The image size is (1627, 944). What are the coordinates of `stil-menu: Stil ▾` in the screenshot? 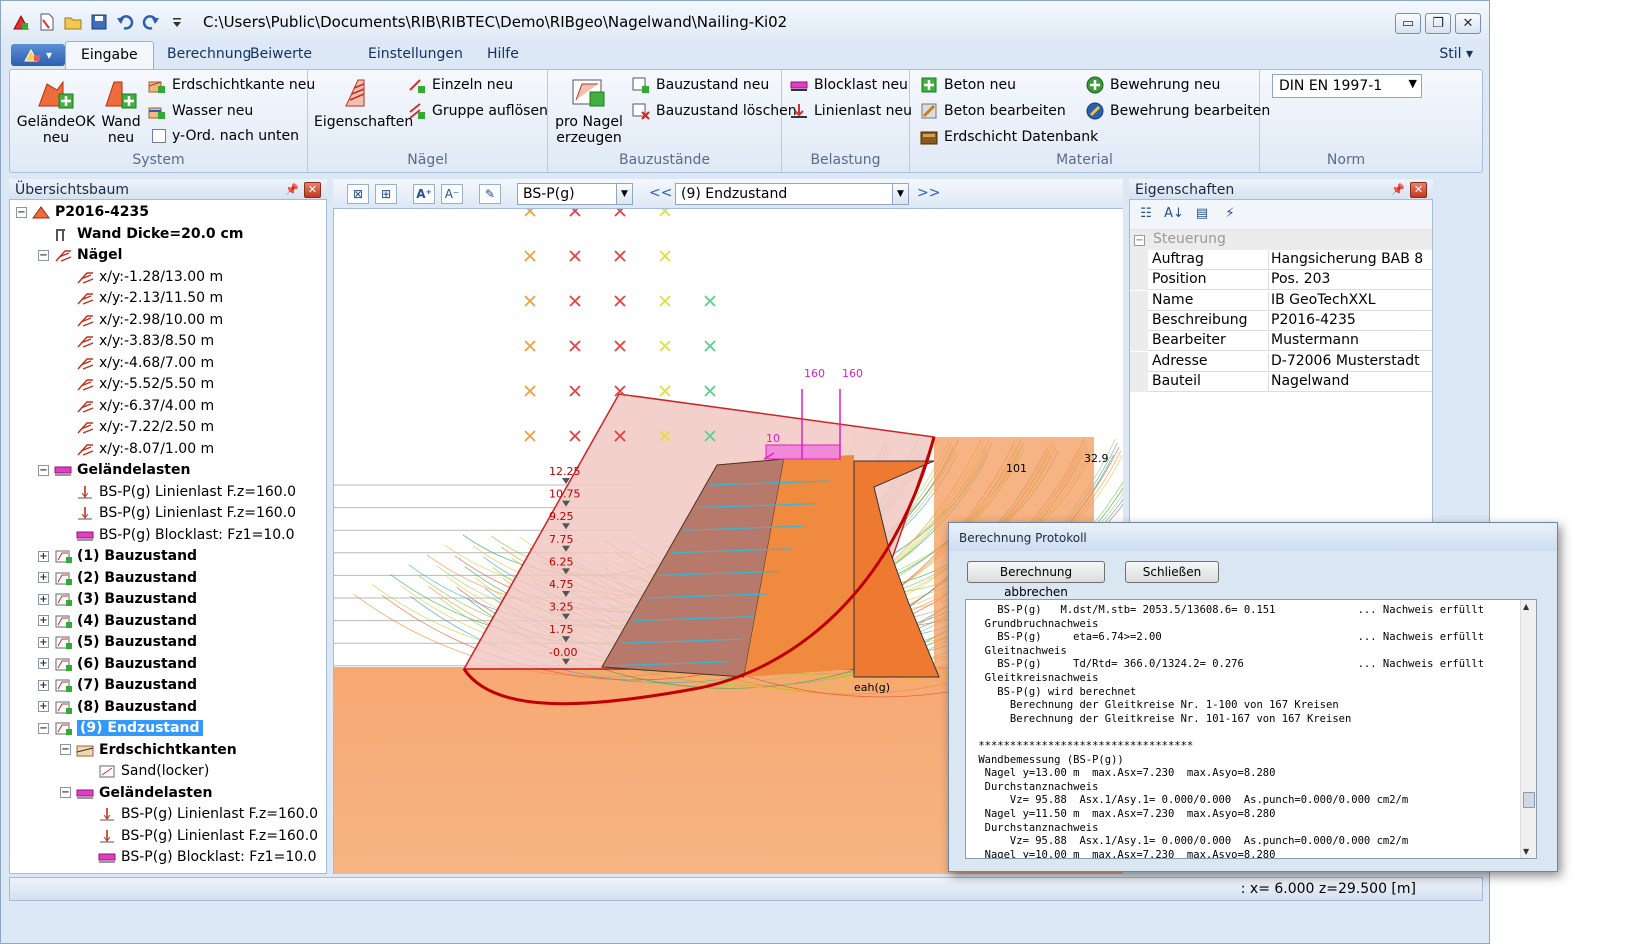 It's located at (1456, 54).